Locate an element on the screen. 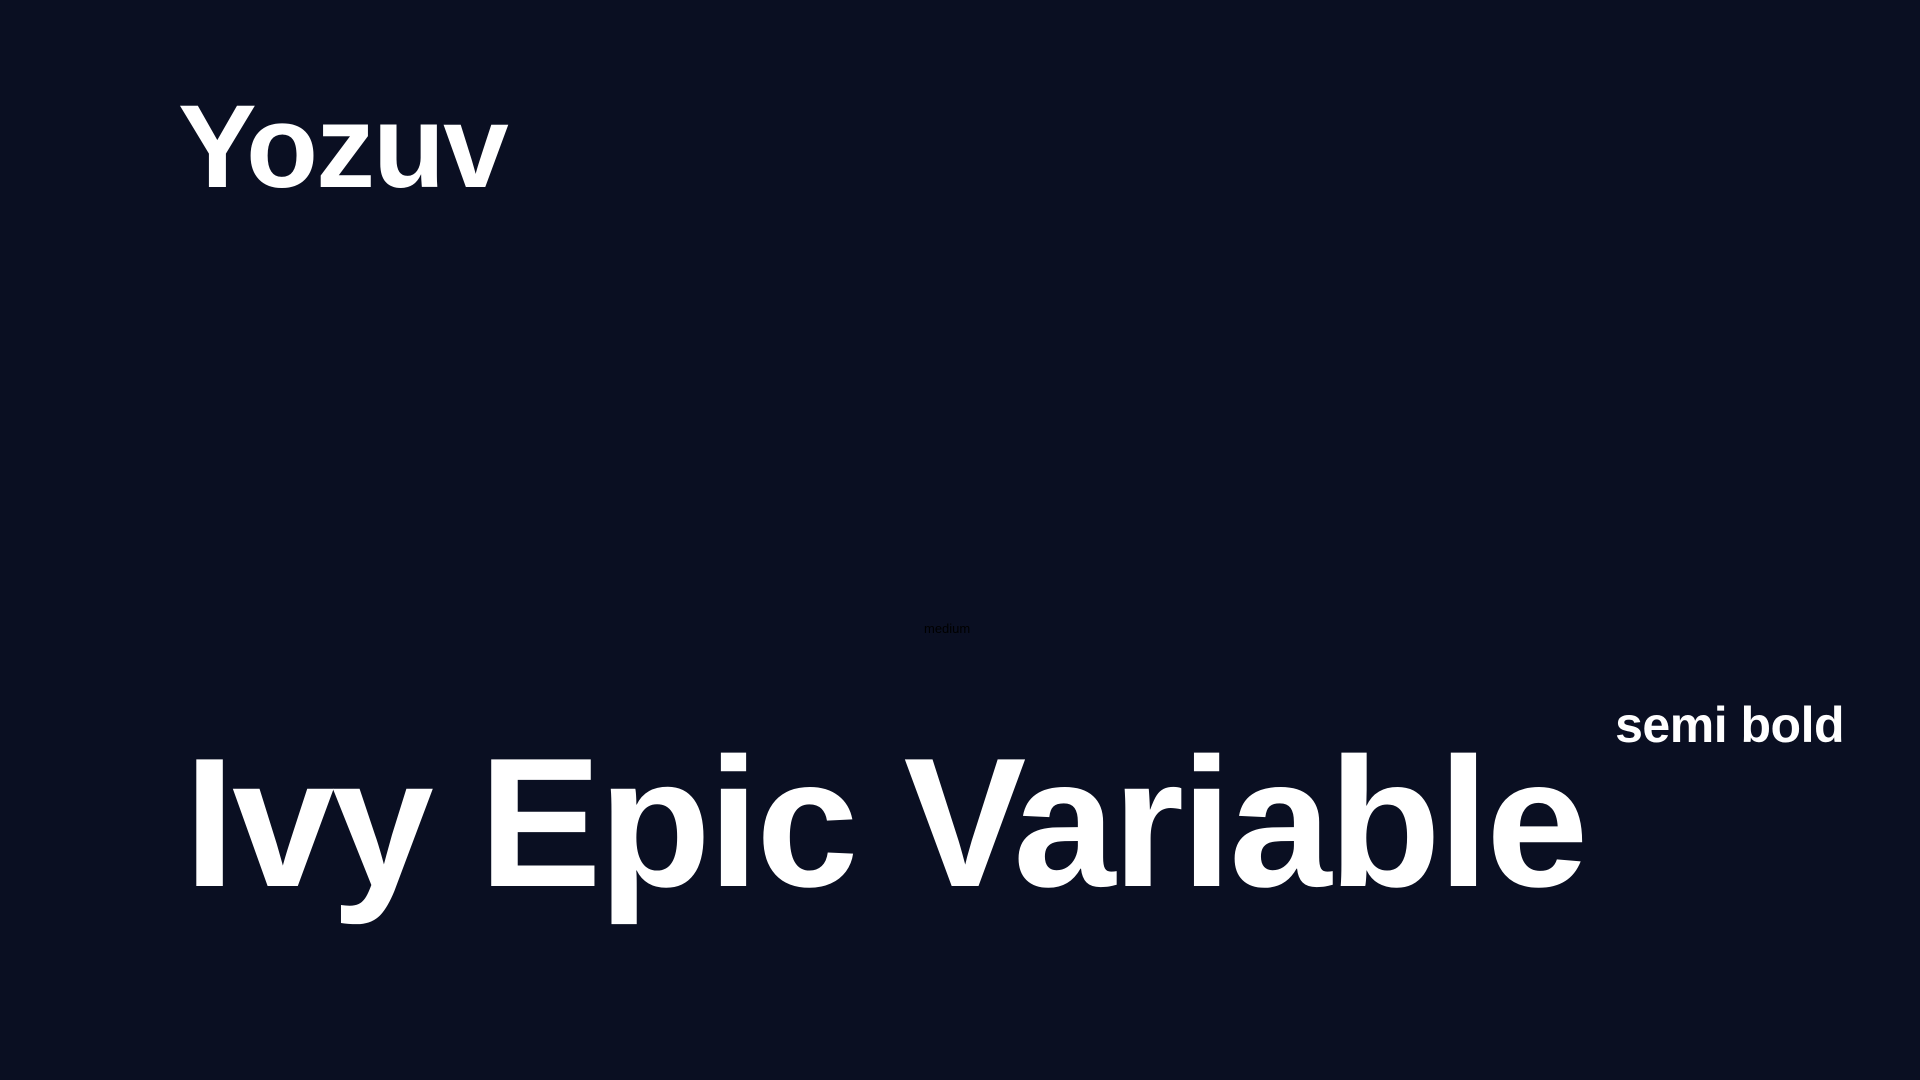  font-name-heading: Ivy Epic Variable is located at coordinates (886, 822).